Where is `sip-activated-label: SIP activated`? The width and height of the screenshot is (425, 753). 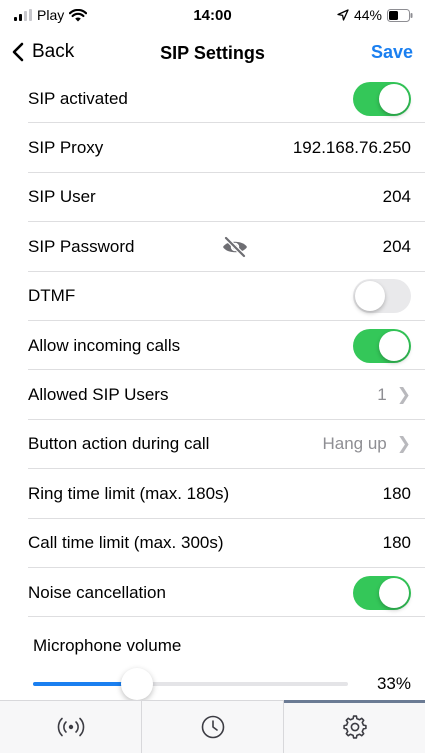
sip-activated-label: SIP activated is located at coordinates (78, 98).